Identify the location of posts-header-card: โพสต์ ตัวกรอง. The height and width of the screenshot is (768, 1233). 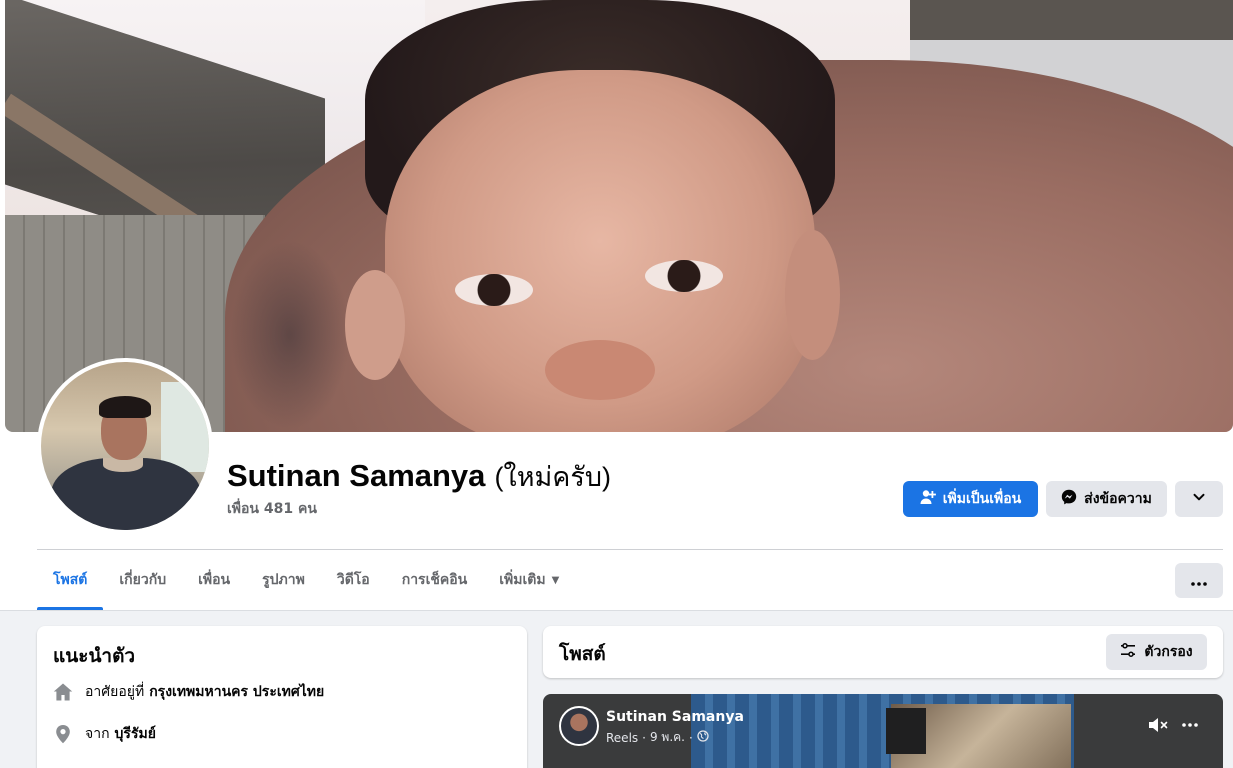
(883, 652).